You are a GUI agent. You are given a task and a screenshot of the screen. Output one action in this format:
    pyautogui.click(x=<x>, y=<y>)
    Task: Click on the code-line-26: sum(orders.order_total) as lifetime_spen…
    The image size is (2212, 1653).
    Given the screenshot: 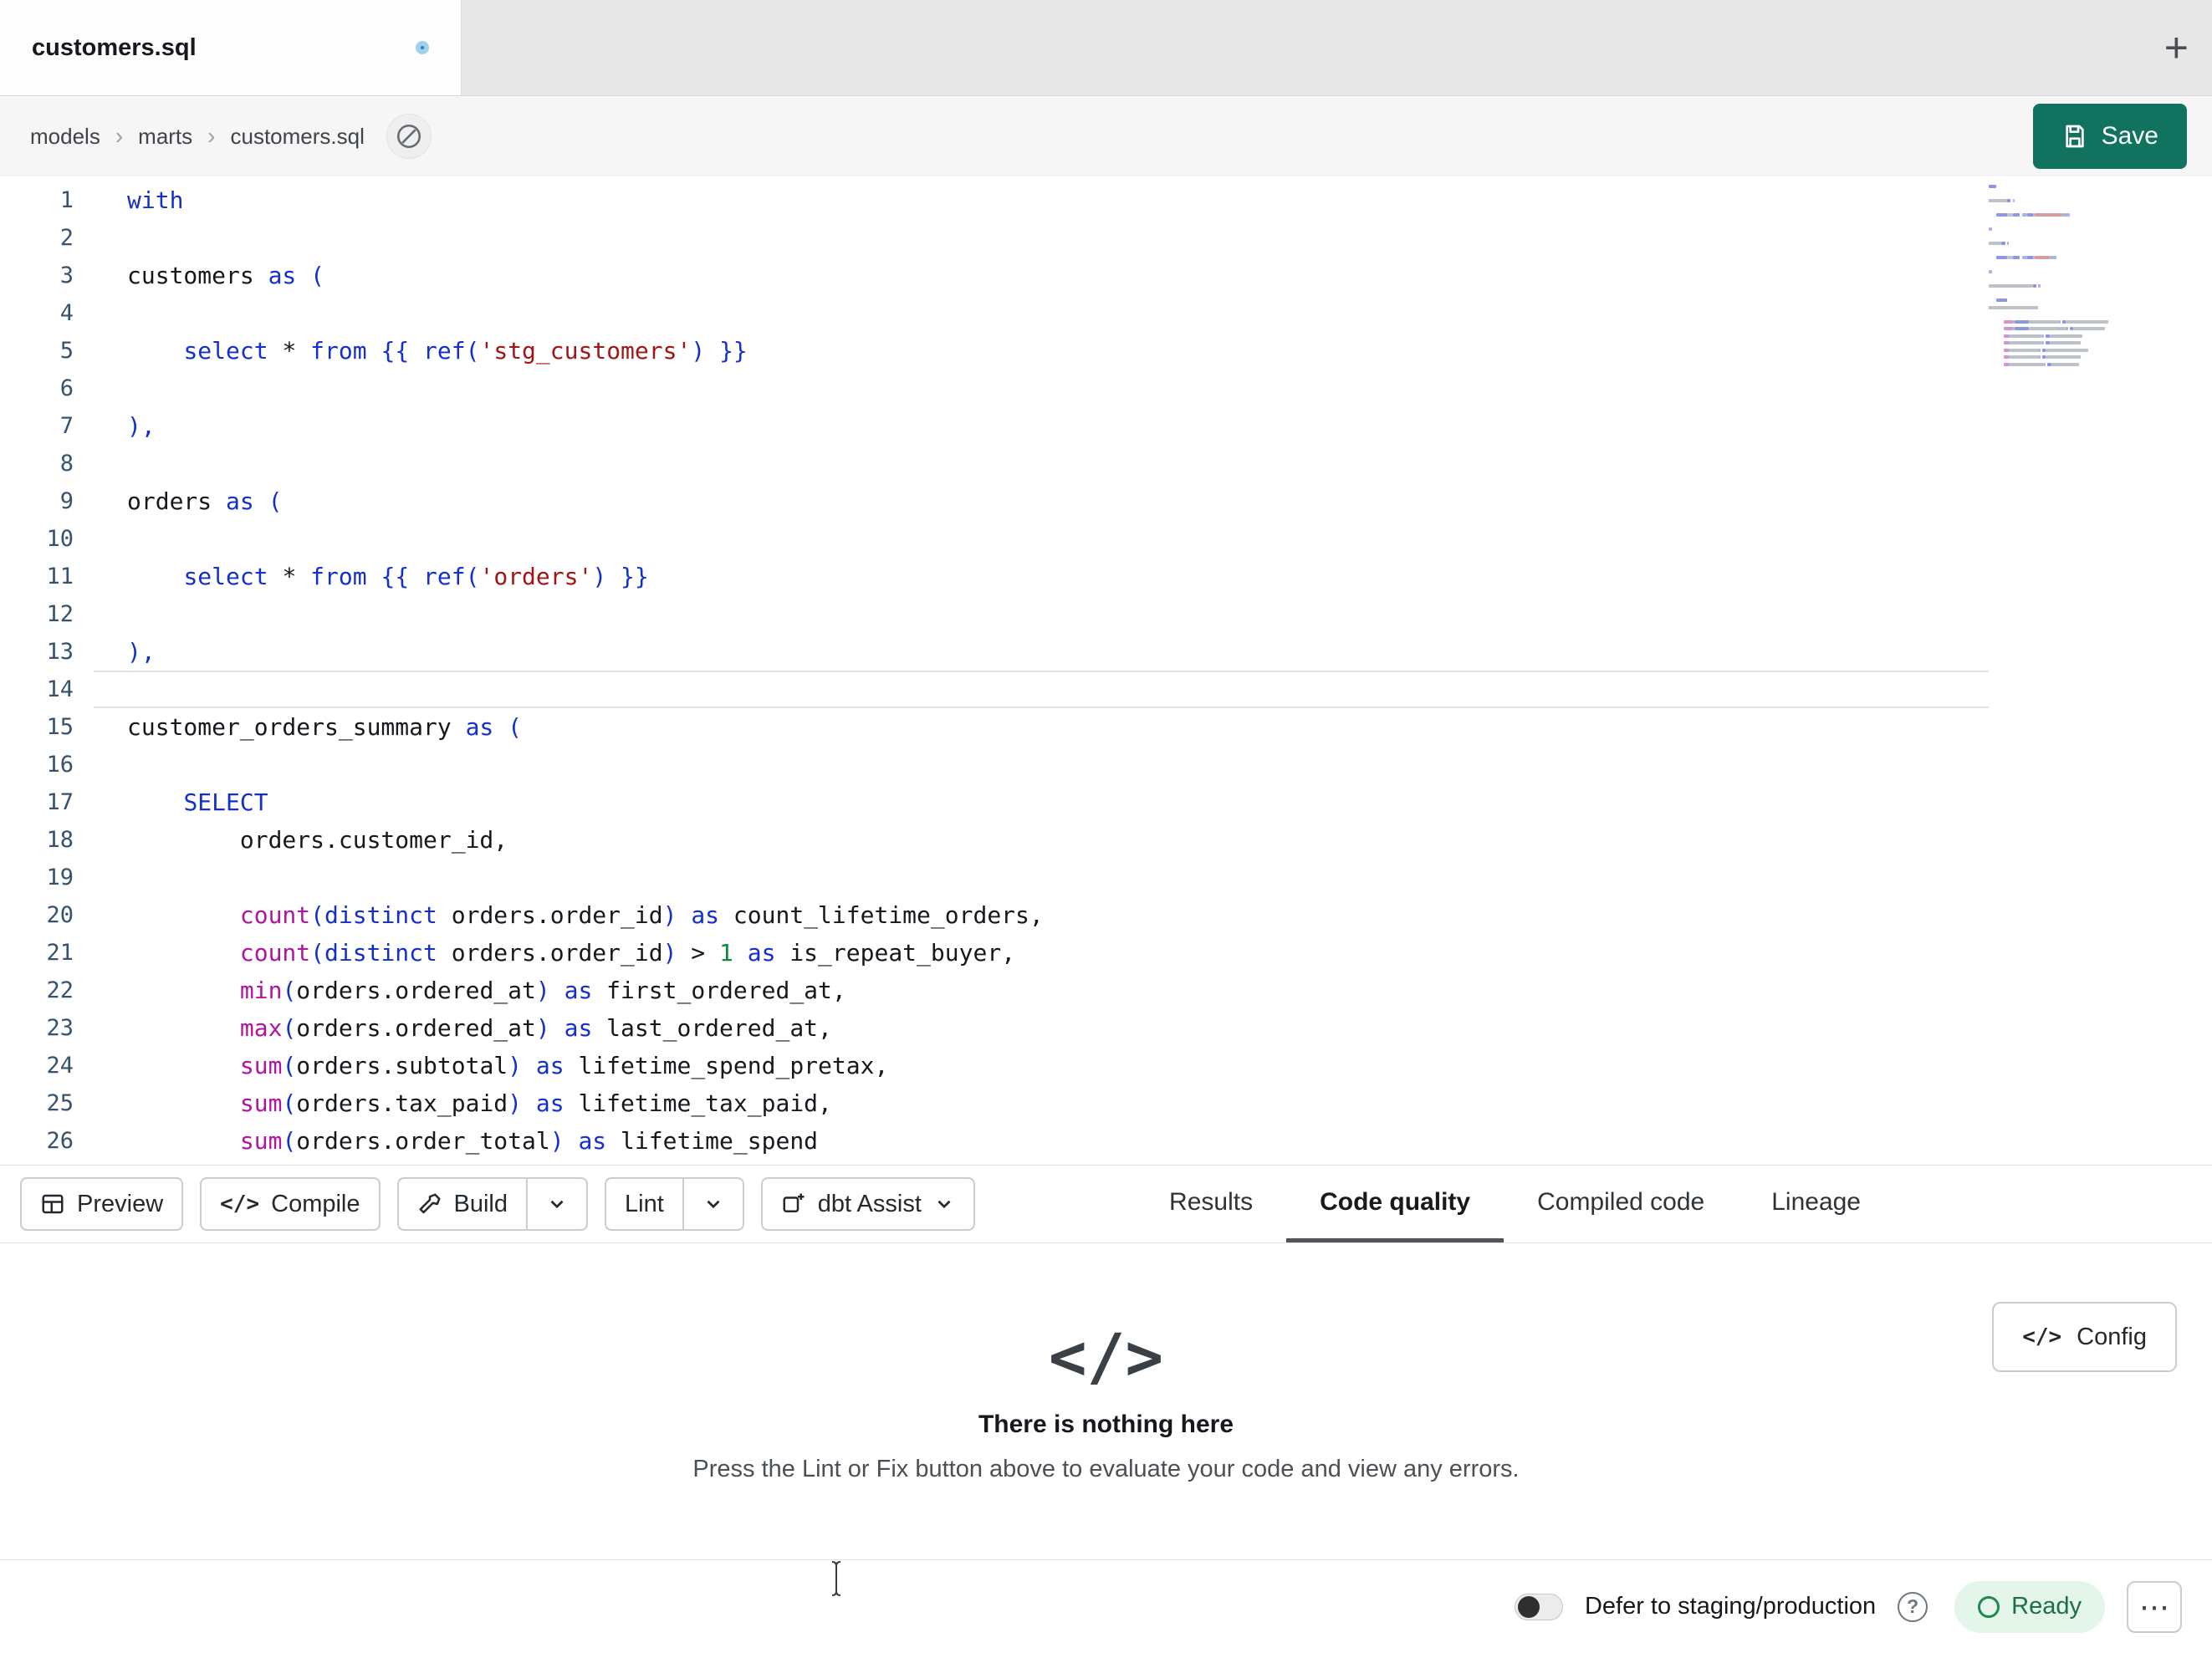 What is the action you would take?
    pyautogui.click(x=1058, y=1141)
    